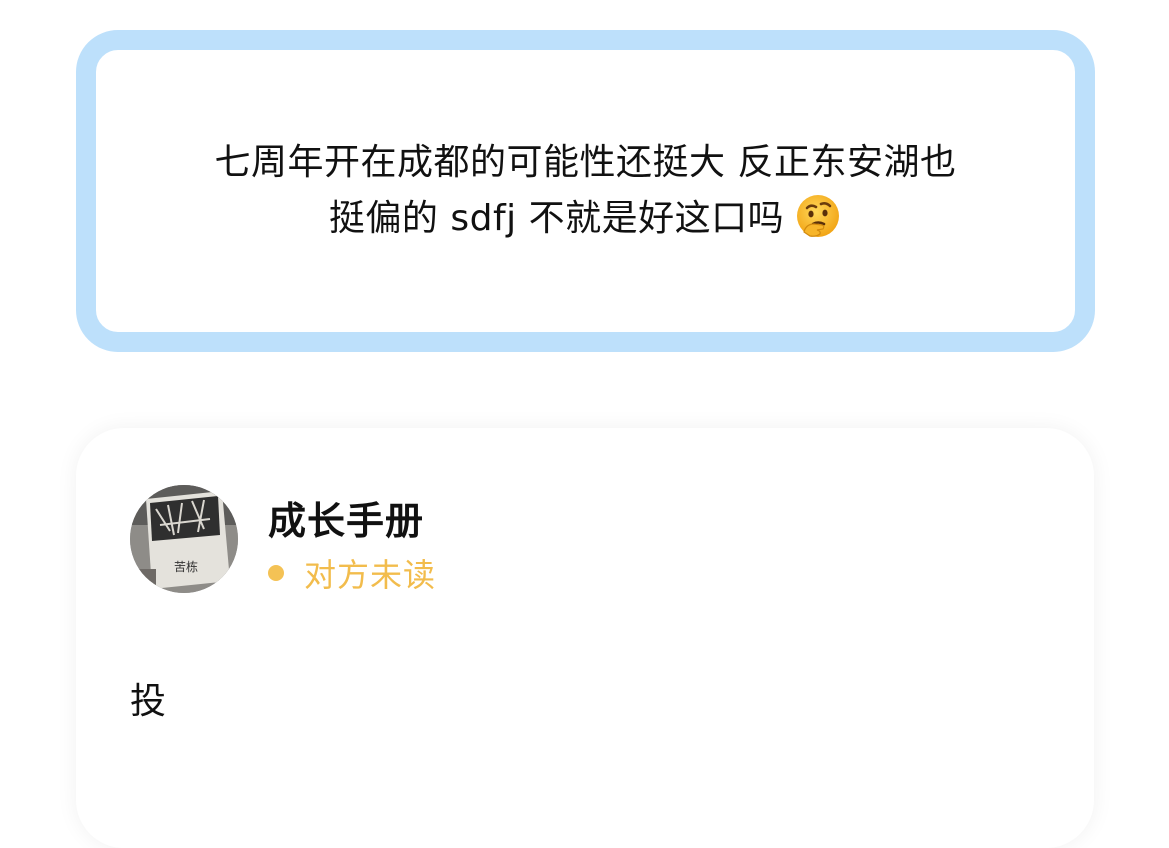 This screenshot has height=848, width=1169. I want to click on book-photo-avatar-icon: 苦栋, so click(184, 539).